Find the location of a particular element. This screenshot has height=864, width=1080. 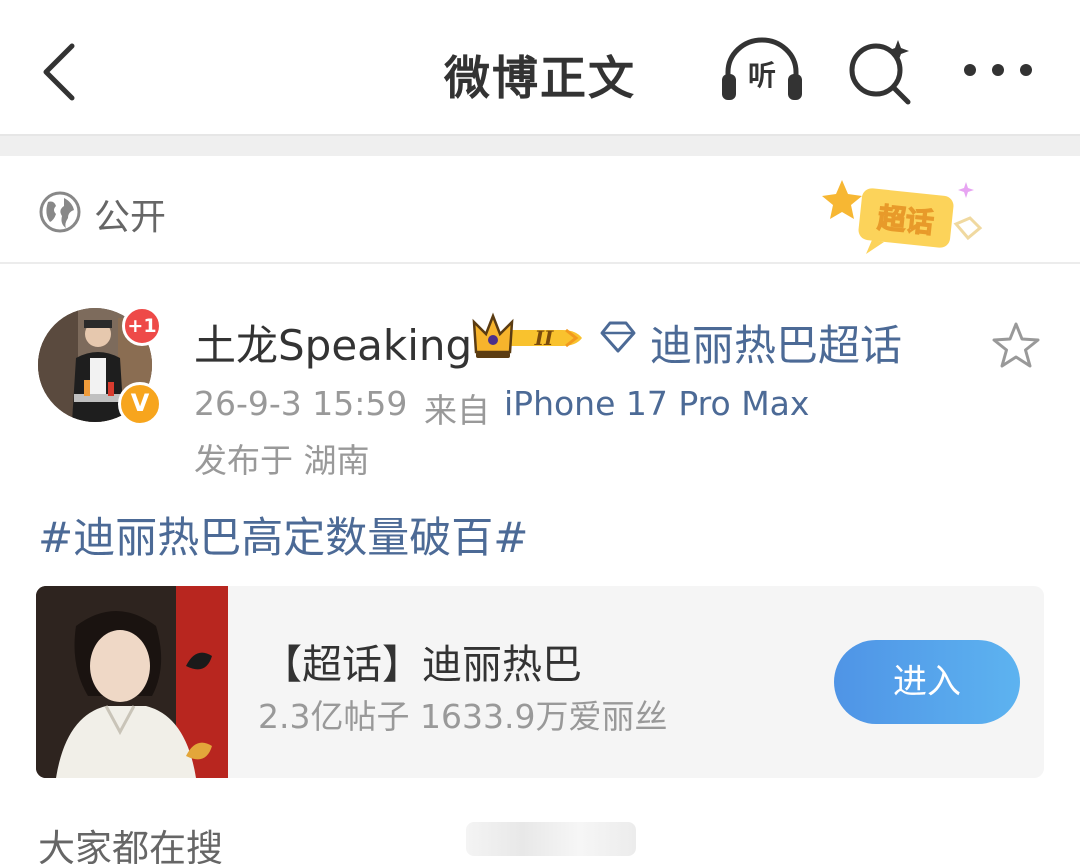

svg-text: II is located at coordinates (544, 338).